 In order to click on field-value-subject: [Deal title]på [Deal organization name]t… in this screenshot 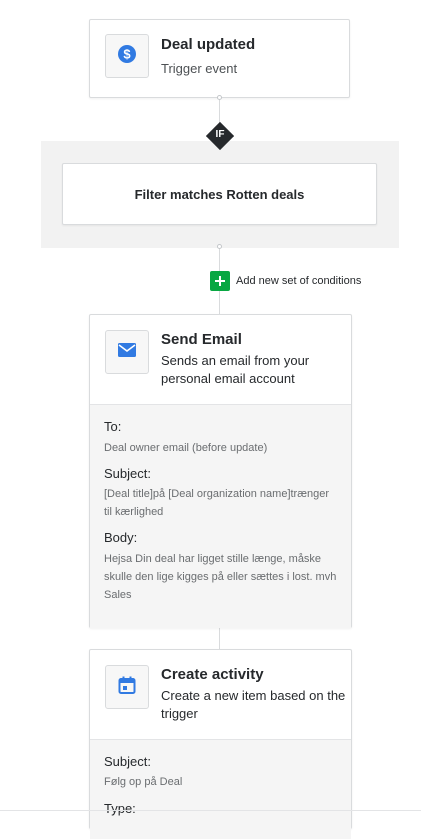, I will do `click(217, 503)`.